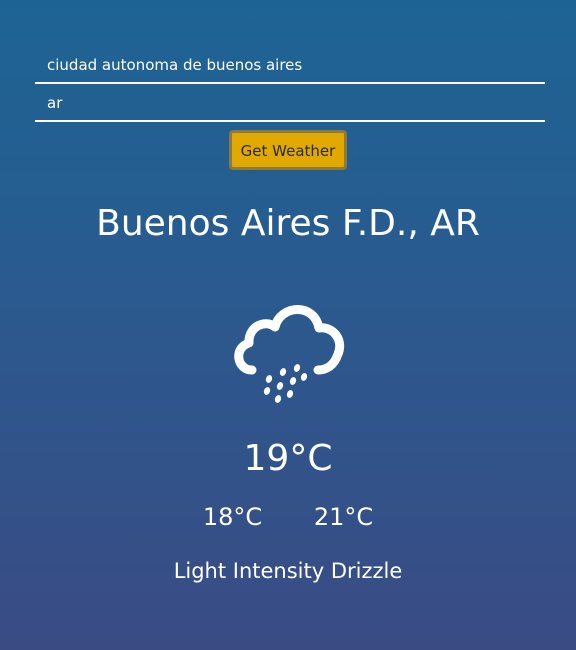 The width and height of the screenshot is (576, 650). I want to click on city-input, so click(290, 65).